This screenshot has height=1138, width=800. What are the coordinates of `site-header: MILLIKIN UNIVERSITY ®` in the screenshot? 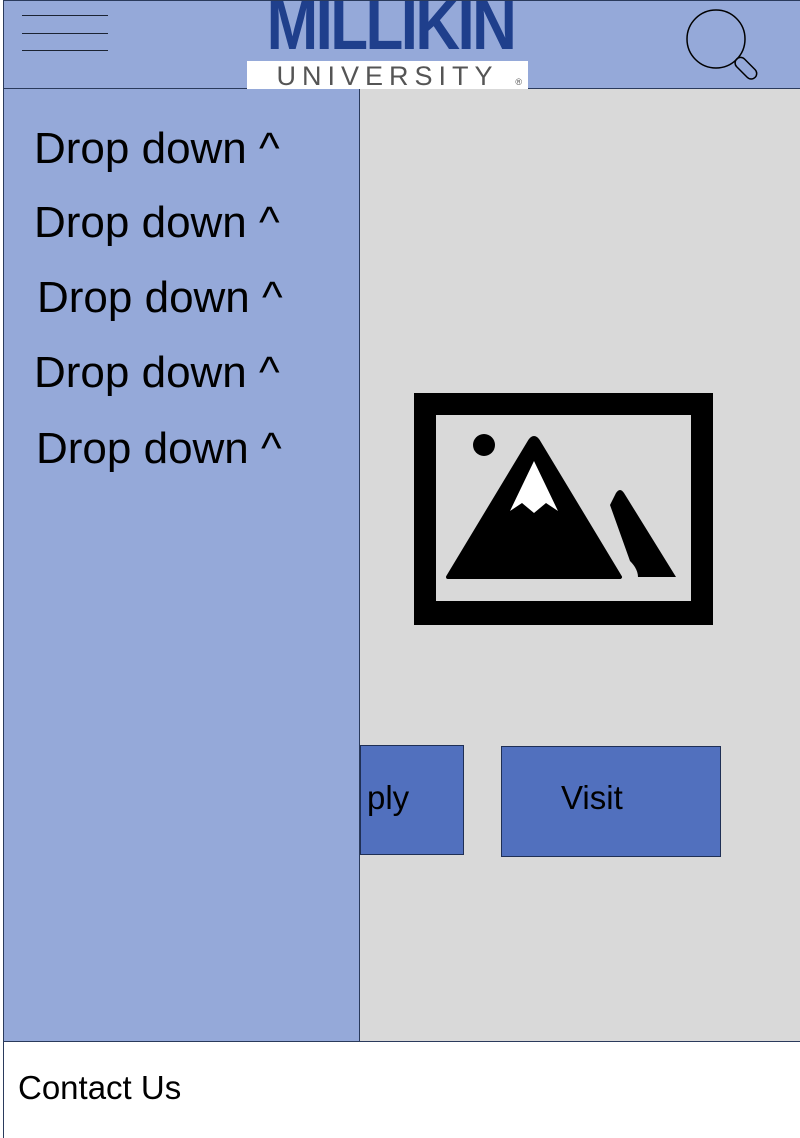 It's located at (401, 45).